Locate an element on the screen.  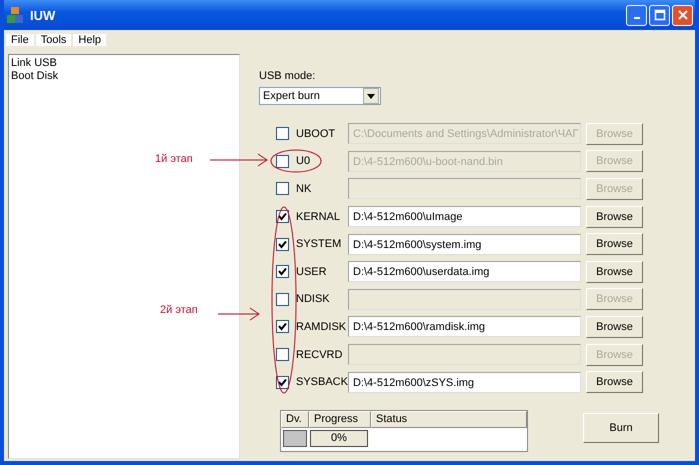
path-field: D:\4-512m600\ramdisk.img is located at coordinates (464, 327).